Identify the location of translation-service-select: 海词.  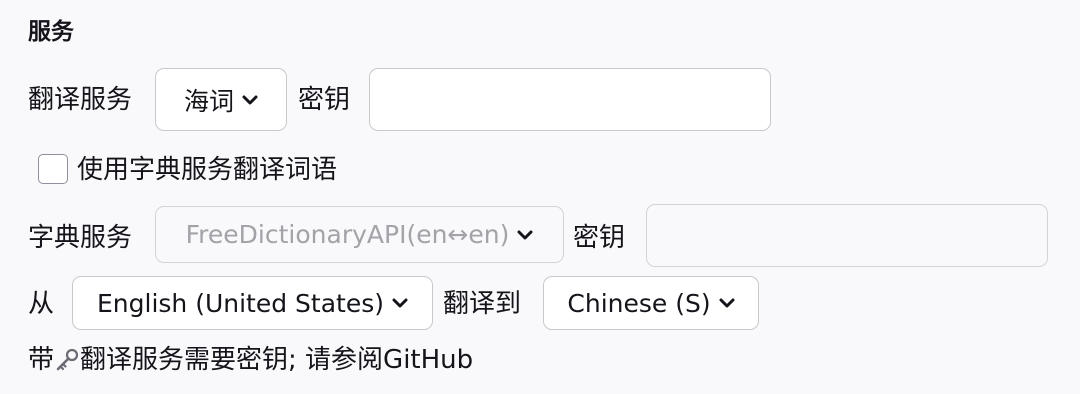
(221, 99).